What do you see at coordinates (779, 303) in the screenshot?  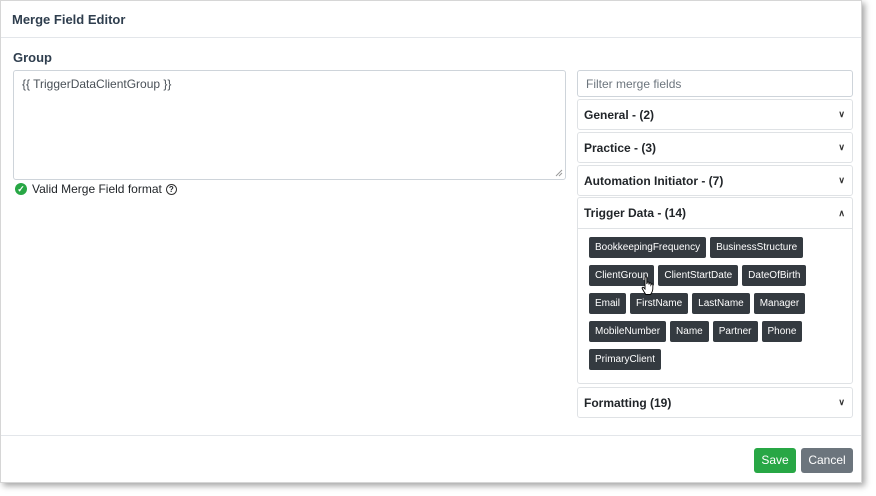 I see `merge-field-tag: Manager` at bounding box center [779, 303].